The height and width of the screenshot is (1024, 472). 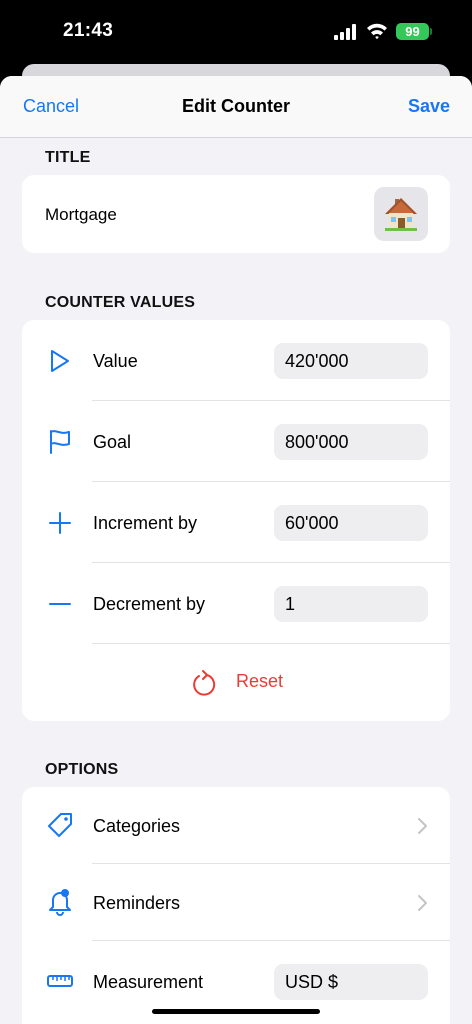 What do you see at coordinates (148, 982) in the screenshot?
I see `measurement-label: Measurement` at bounding box center [148, 982].